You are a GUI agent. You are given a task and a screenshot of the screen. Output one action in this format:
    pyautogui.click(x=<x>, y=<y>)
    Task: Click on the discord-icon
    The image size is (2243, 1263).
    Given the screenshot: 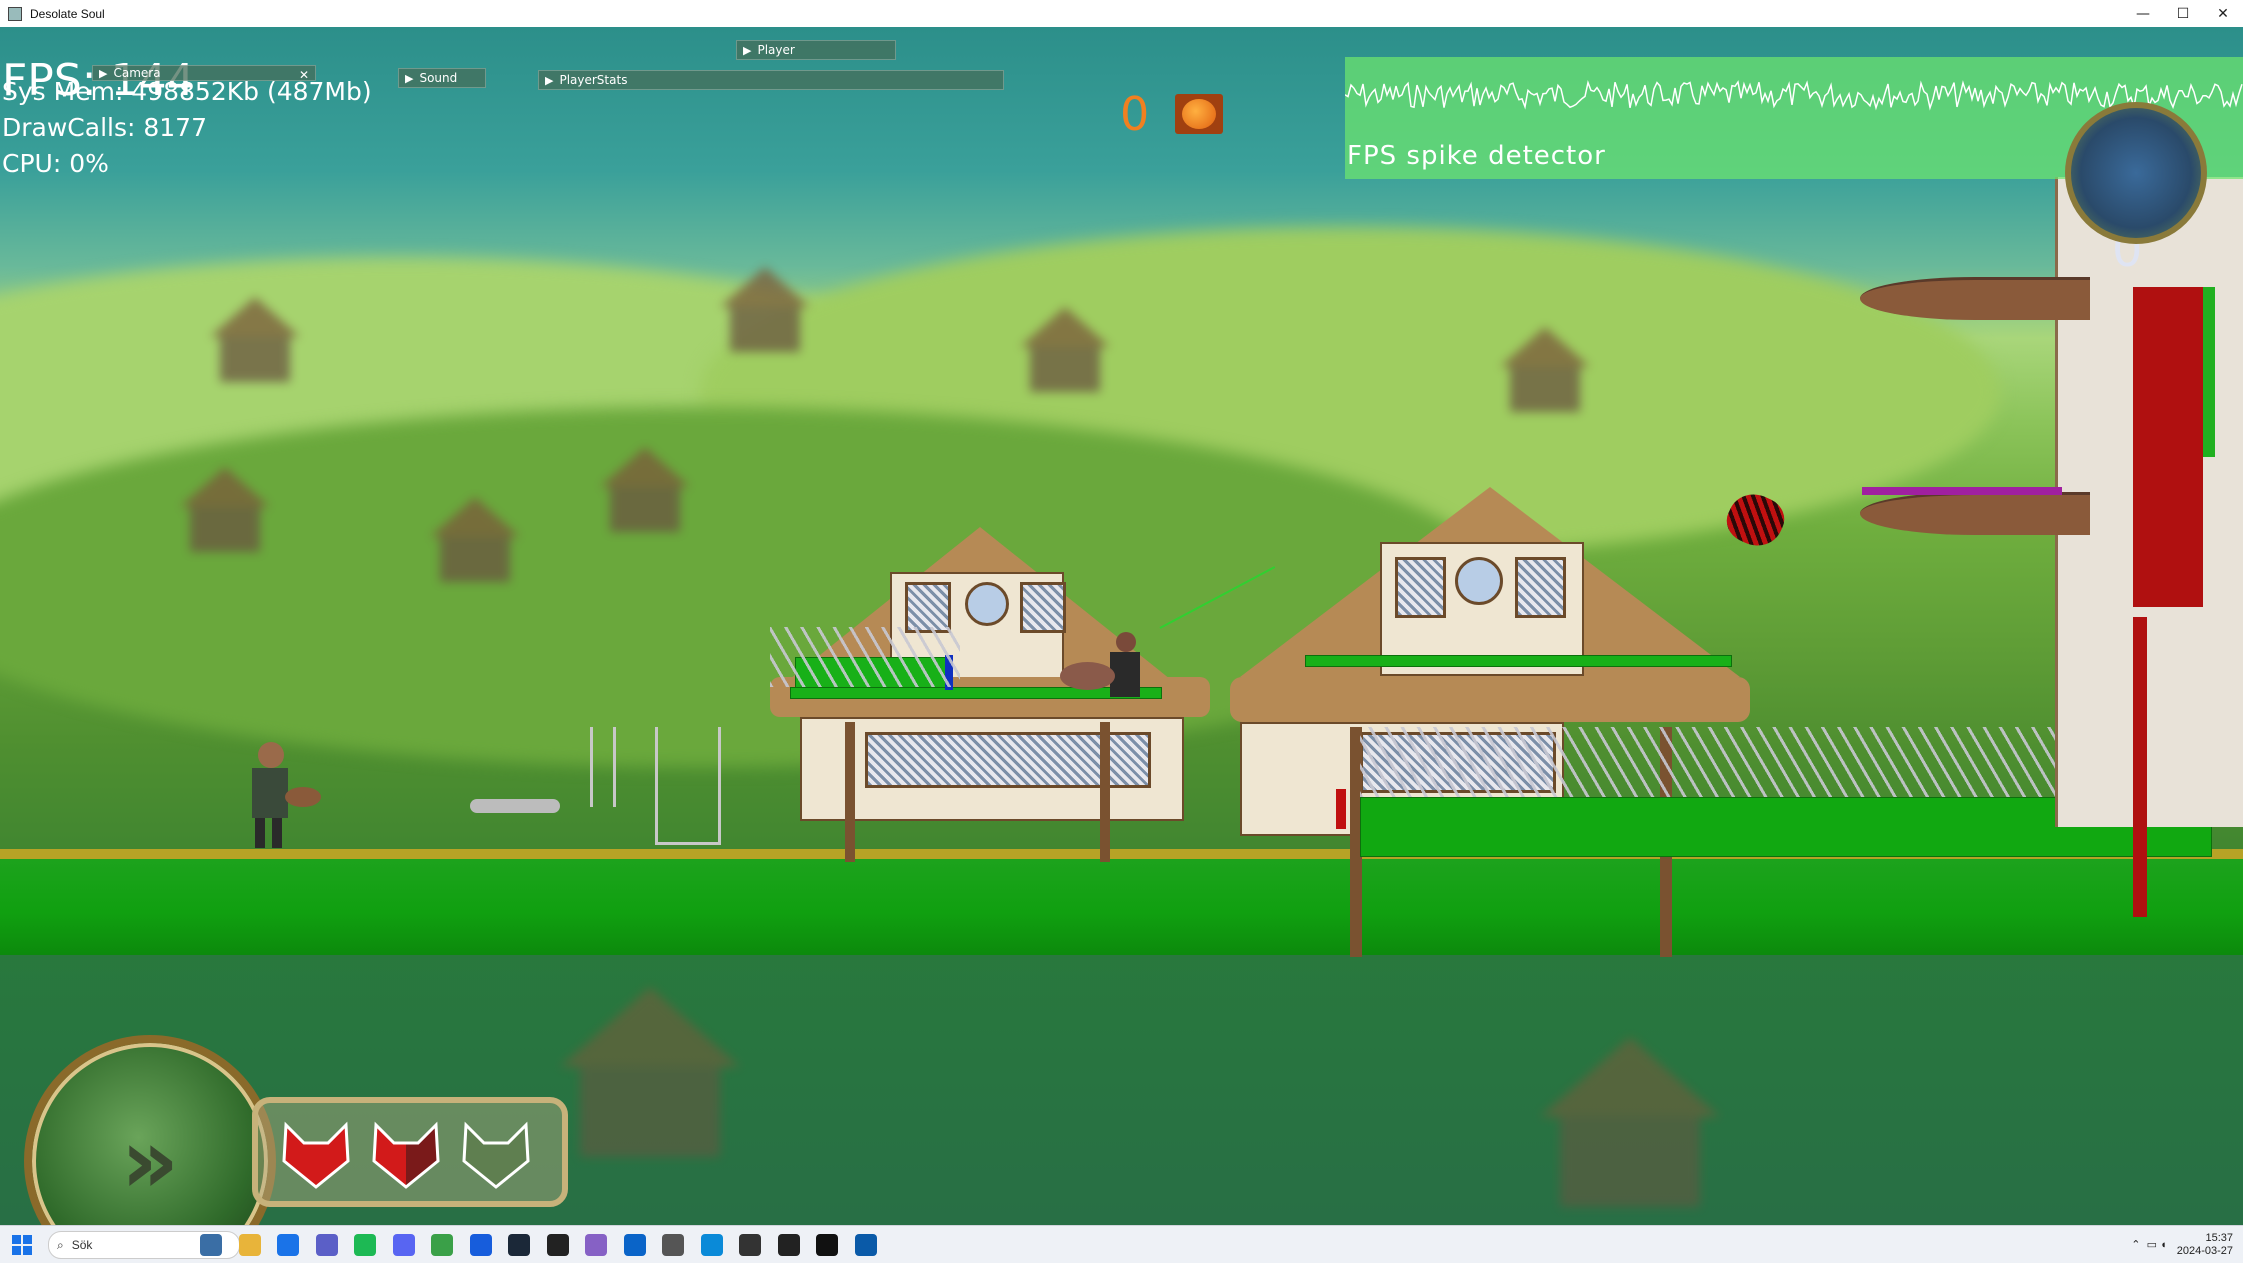 What is the action you would take?
    pyautogui.click(x=403, y=1245)
    